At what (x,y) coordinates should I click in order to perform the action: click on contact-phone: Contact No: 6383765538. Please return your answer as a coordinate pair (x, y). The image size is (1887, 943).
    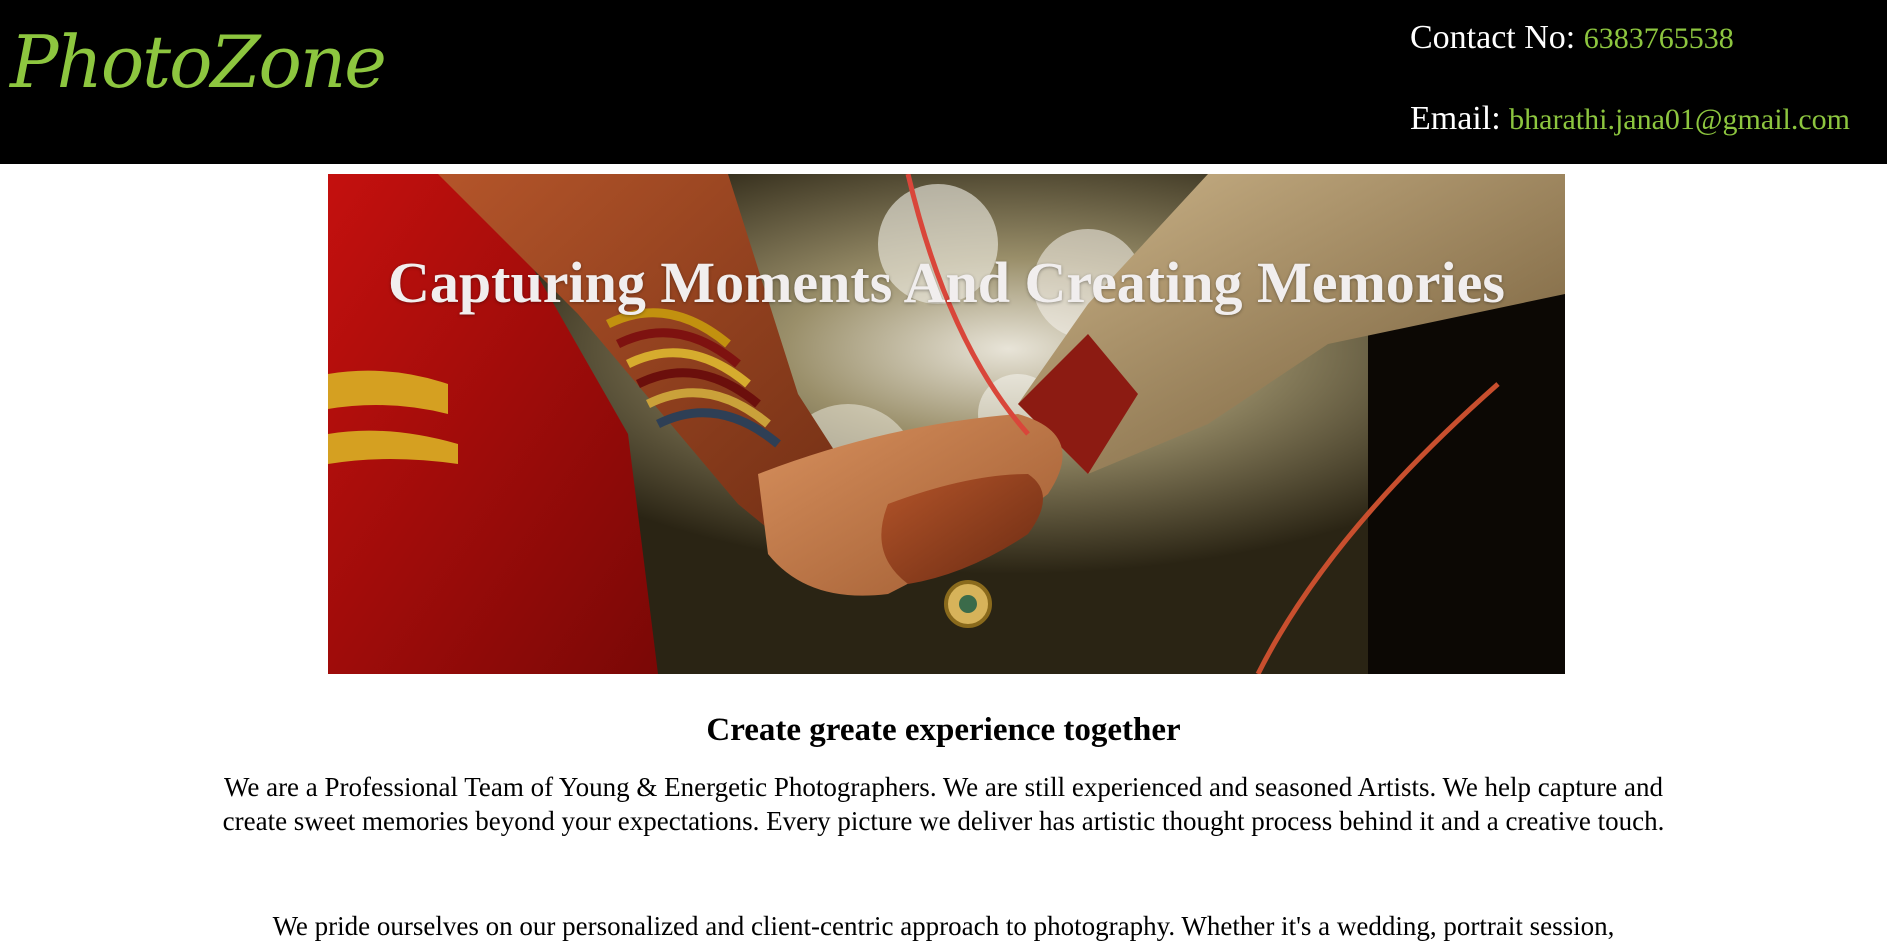
    Looking at the image, I should click on (1572, 38).